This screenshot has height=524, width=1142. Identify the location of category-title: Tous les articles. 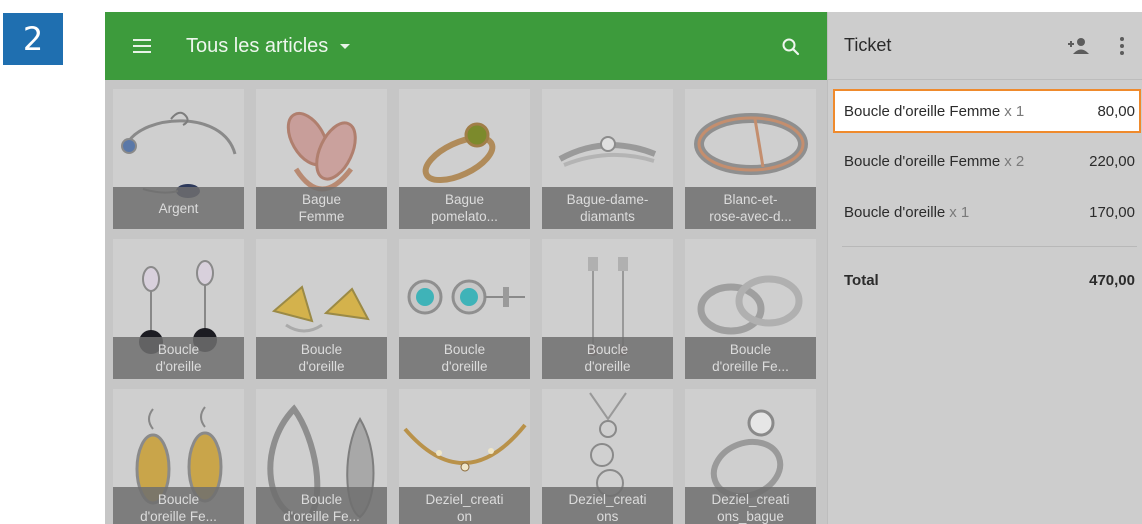
(257, 46).